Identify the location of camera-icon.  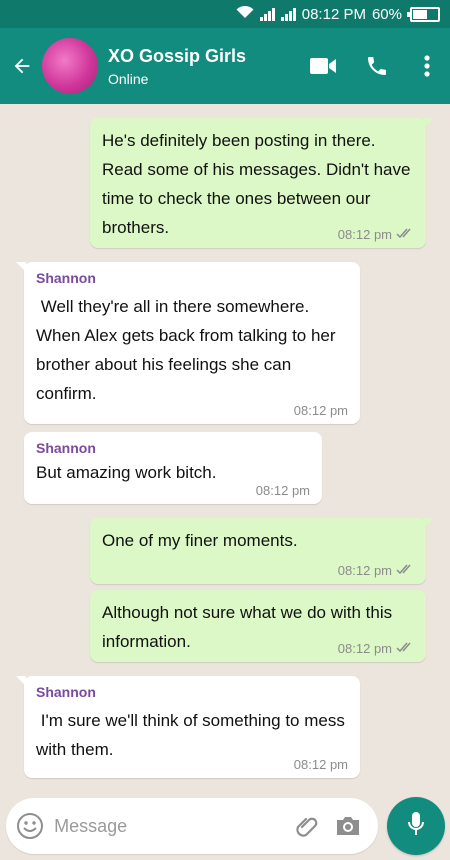
(347, 826).